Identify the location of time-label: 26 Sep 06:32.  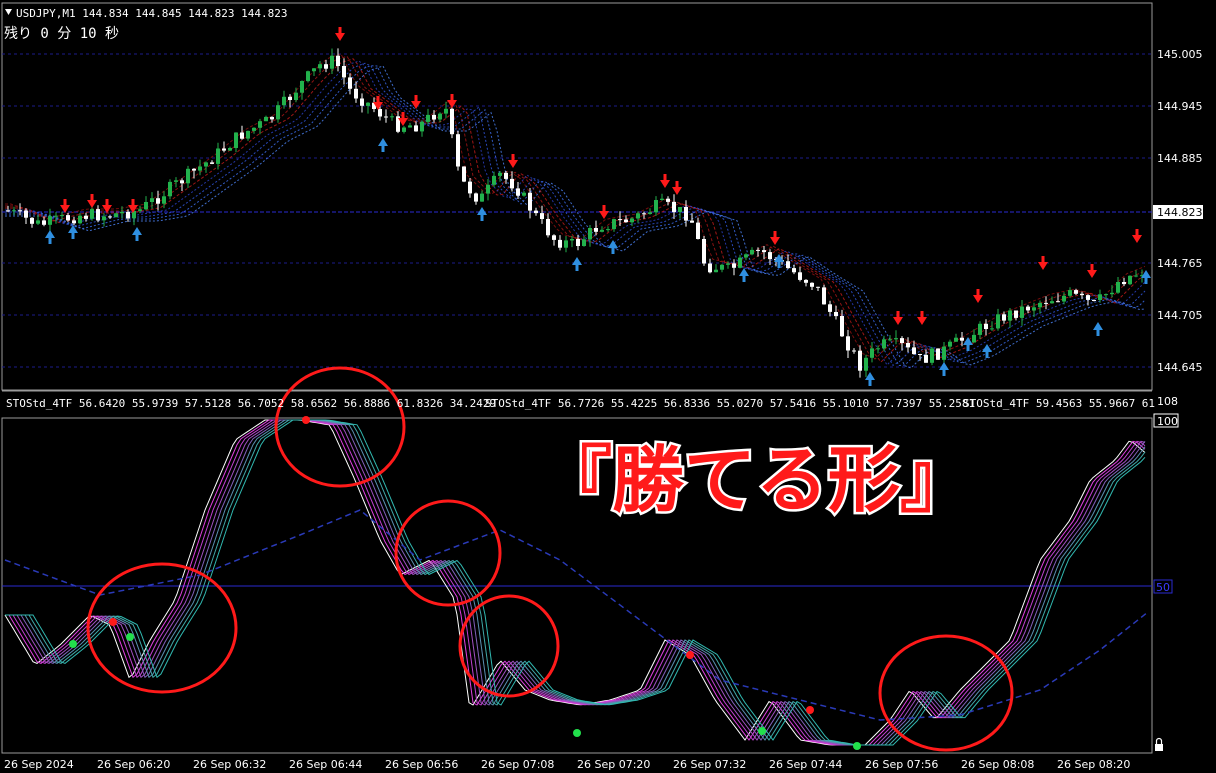
(229, 764).